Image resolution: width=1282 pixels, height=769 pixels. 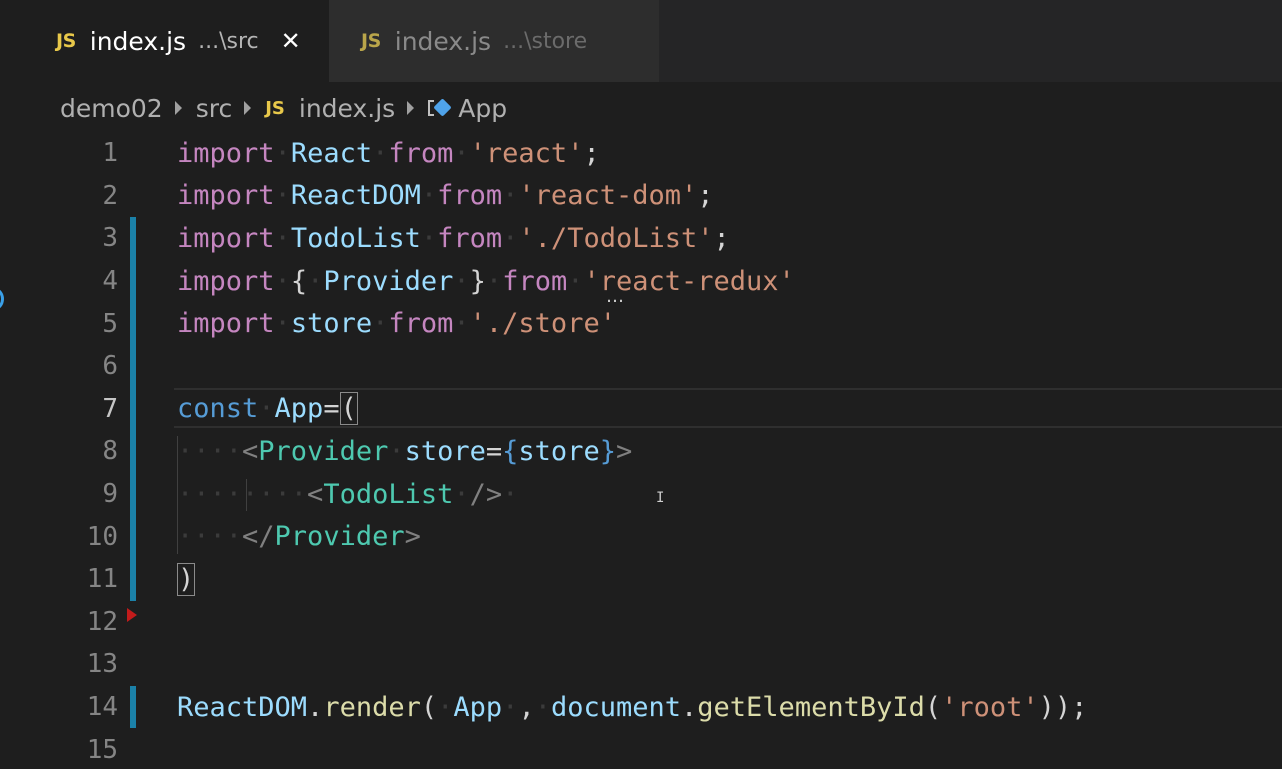 What do you see at coordinates (110, 494) in the screenshot?
I see `line-number: 9` at bounding box center [110, 494].